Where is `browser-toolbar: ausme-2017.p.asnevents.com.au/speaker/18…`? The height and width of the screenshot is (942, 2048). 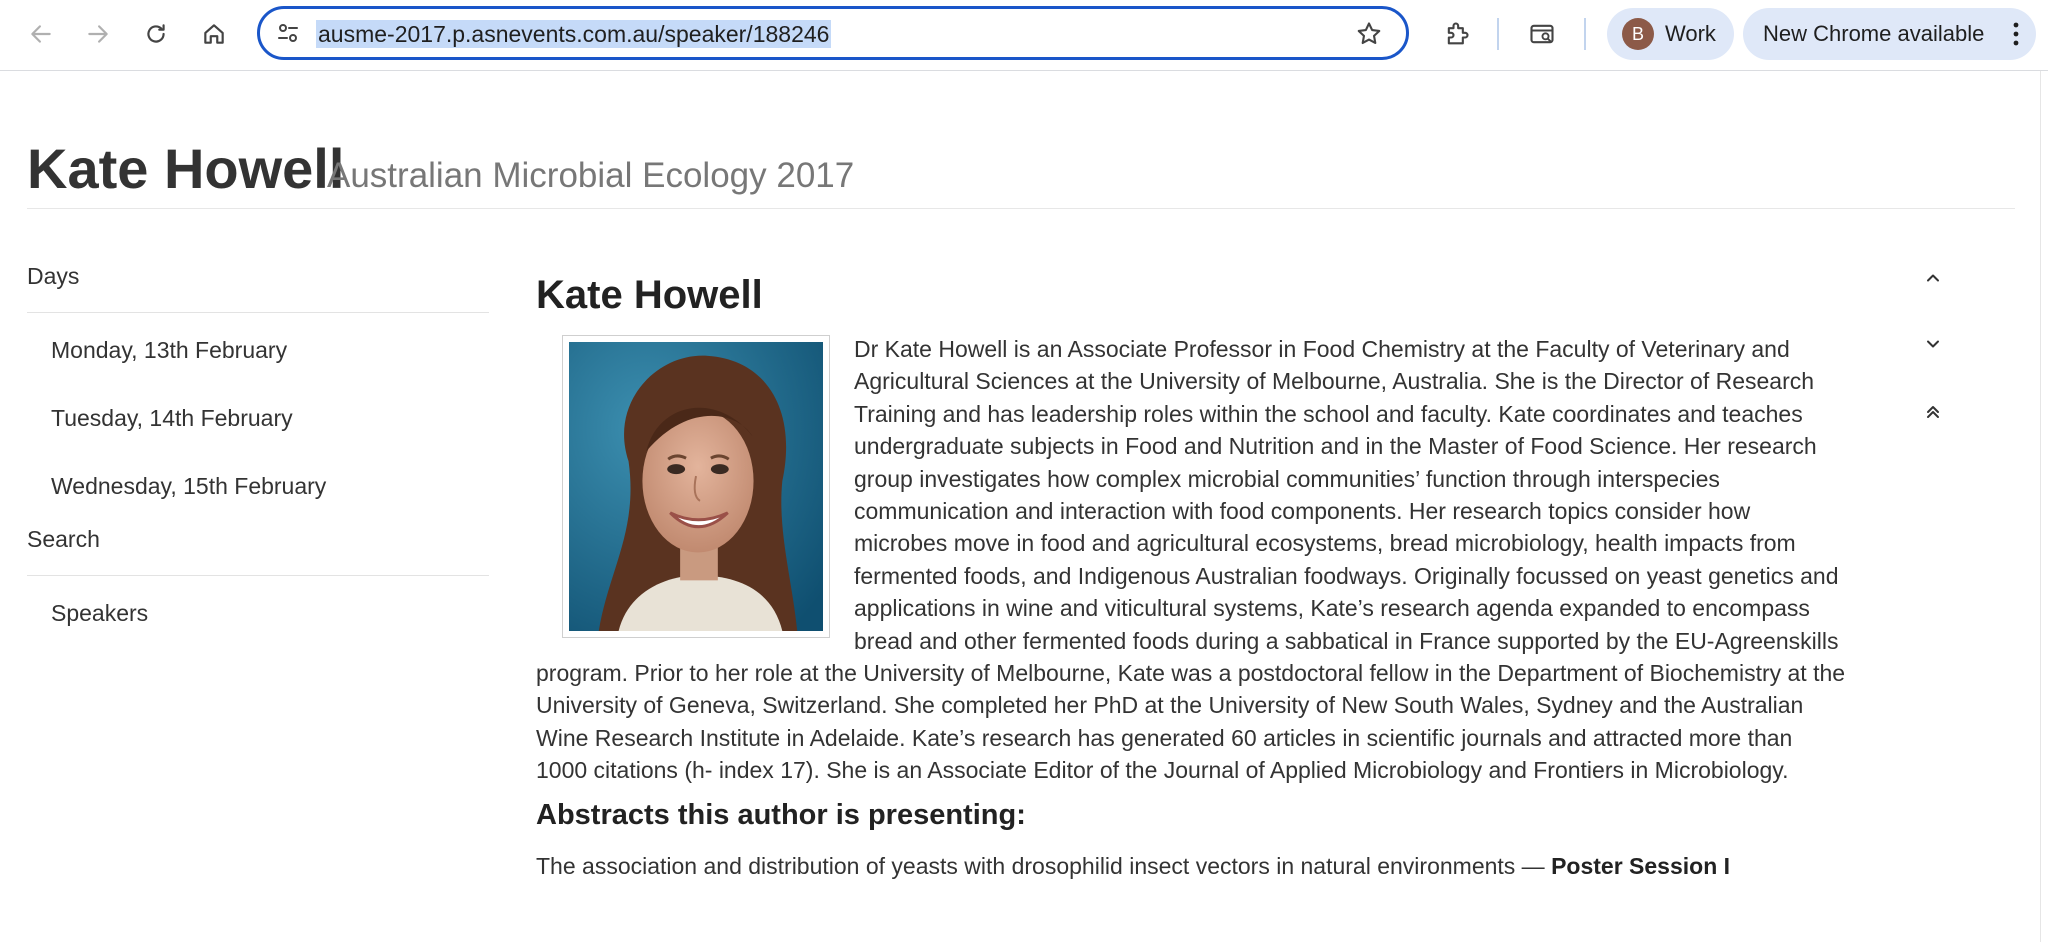 browser-toolbar: ausme-2017.p.asnevents.com.au/speaker/18… is located at coordinates (1024, 35).